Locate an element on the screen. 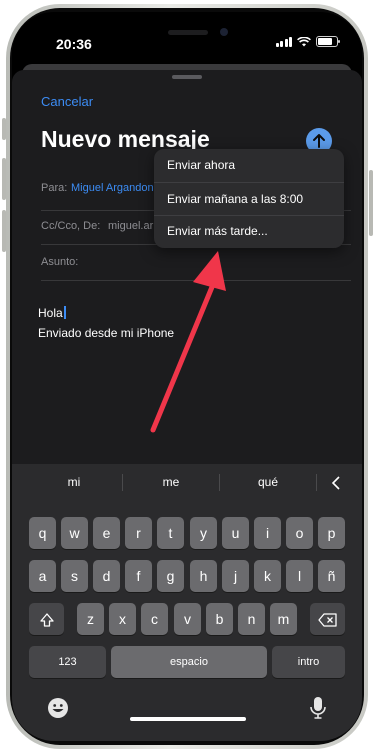  key-m: m is located at coordinates (283, 619).